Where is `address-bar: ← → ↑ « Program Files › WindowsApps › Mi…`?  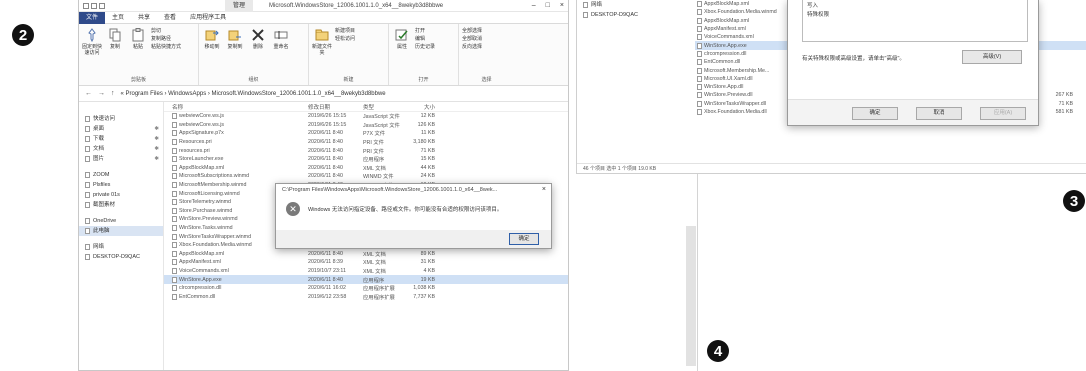 address-bar: ← → ↑ « Program Files › WindowsApps › Mi… is located at coordinates (323, 94).